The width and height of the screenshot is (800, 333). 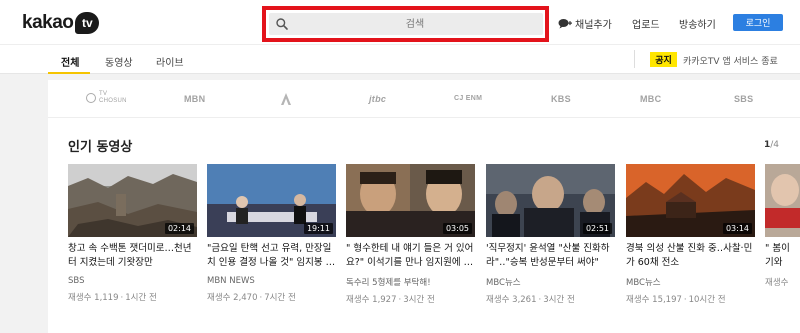 I want to click on upload-link: 업로드, so click(x=646, y=23).